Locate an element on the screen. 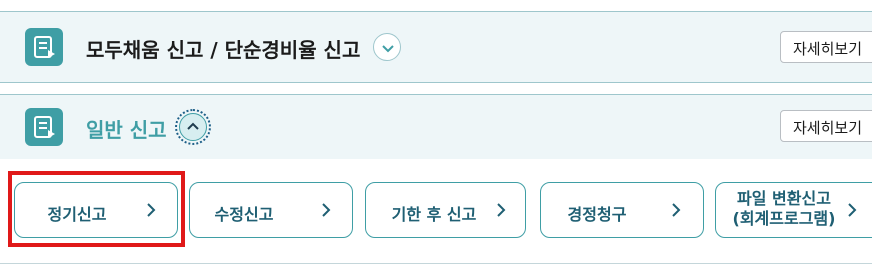  expand-toggle is located at coordinates (387, 47).